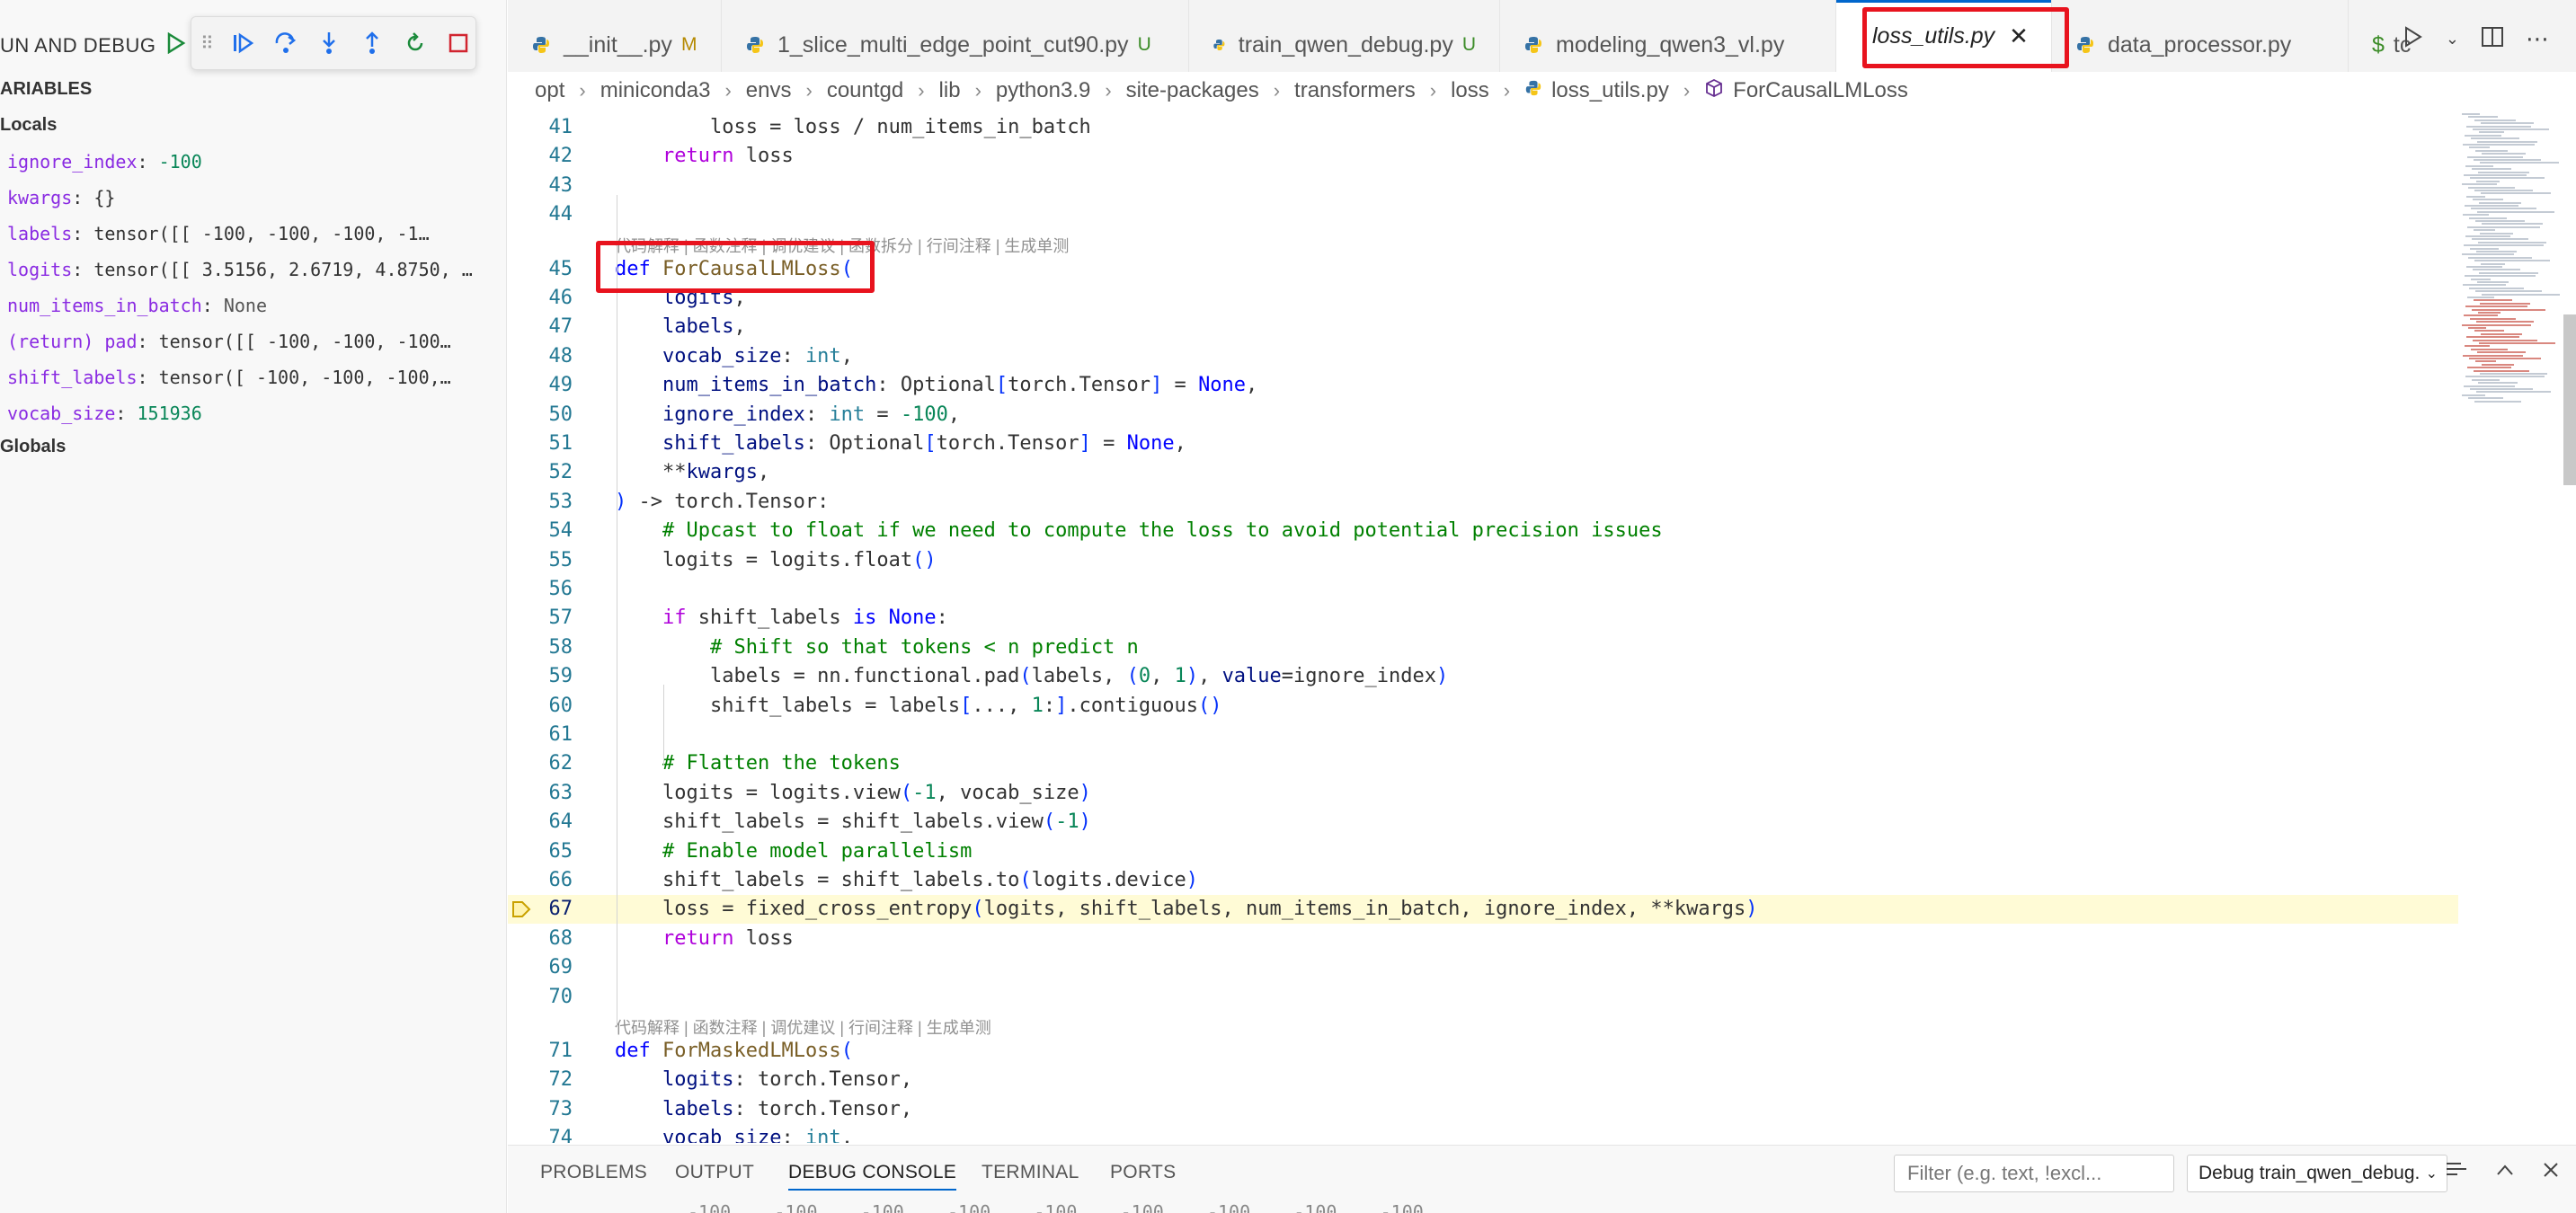 The width and height of the screenshot is (2576, 1213). What do you see at coordinates (372, 43) in the screenshot?
I see `step-out-icon` at bounding box center [372, 43].